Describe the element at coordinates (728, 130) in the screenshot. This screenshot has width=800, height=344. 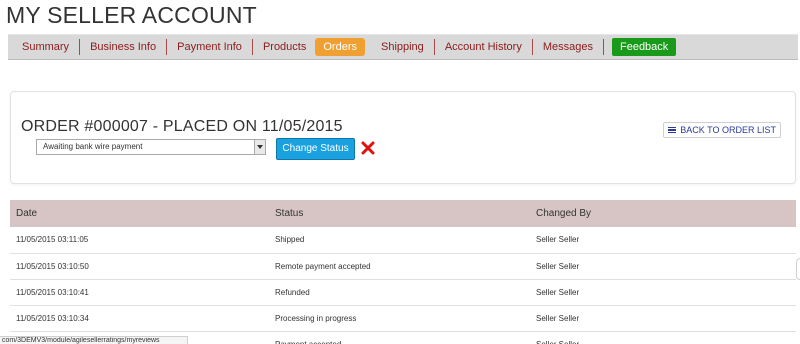
I see `back-to-order-list-label: BACK TO ORDER LIST` at that location.